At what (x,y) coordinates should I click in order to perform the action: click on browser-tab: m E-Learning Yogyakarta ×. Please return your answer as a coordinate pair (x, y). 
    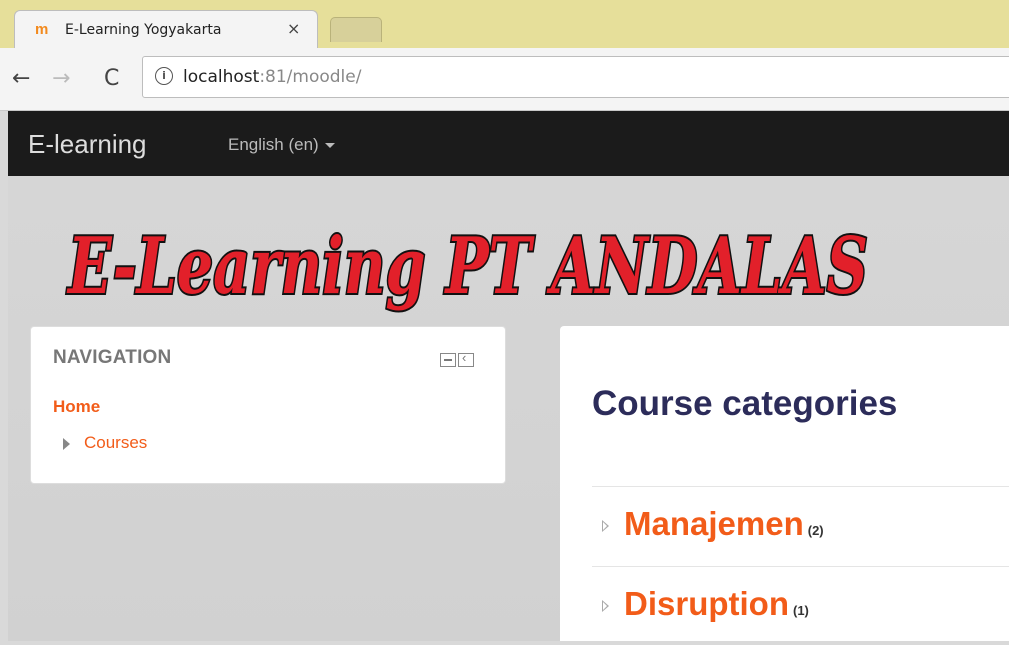
    Looking at the image, I should click on (166, 29).